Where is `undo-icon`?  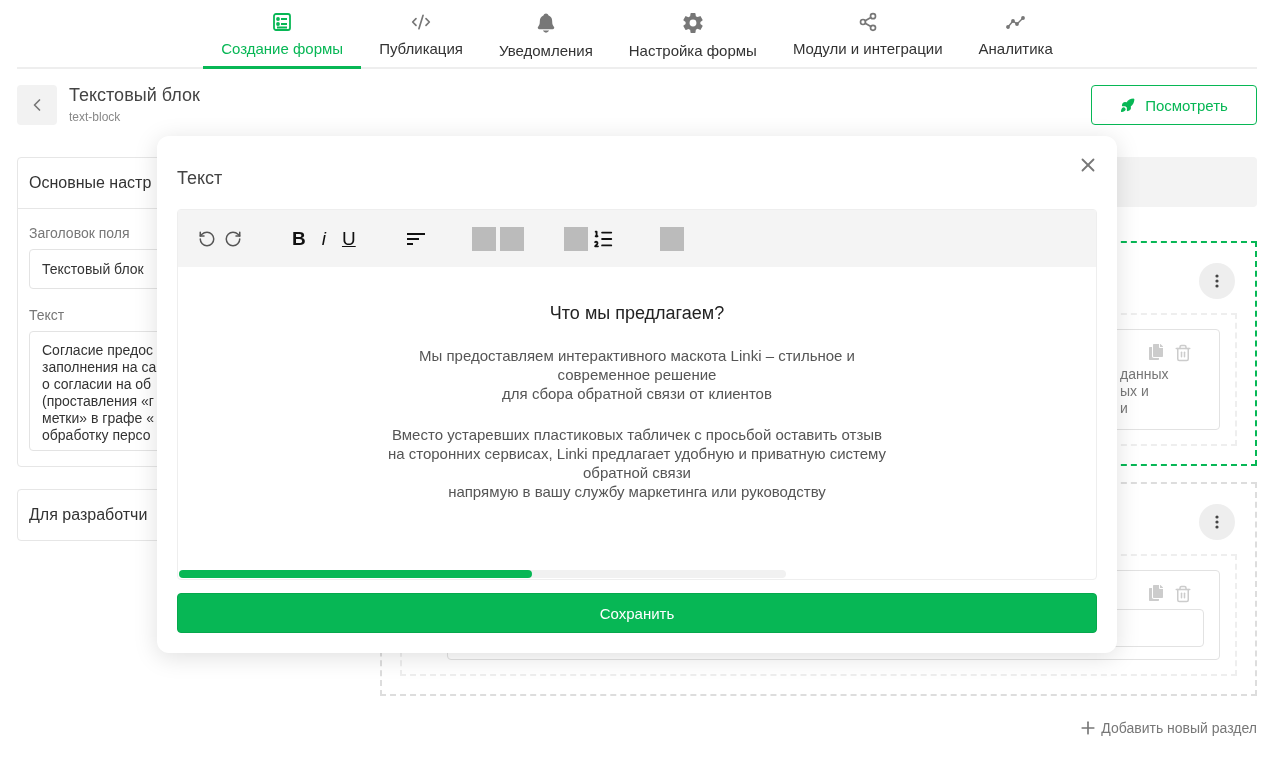
undo-icon is located at coordinates (207, 238).